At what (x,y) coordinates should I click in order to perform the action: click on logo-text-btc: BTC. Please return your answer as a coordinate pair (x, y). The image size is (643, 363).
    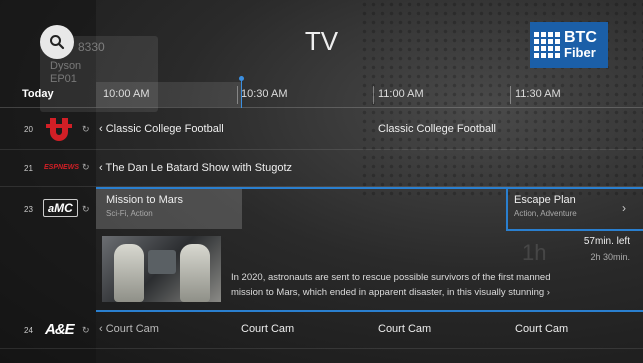
    Looking at the image, I should click on (580, 37).